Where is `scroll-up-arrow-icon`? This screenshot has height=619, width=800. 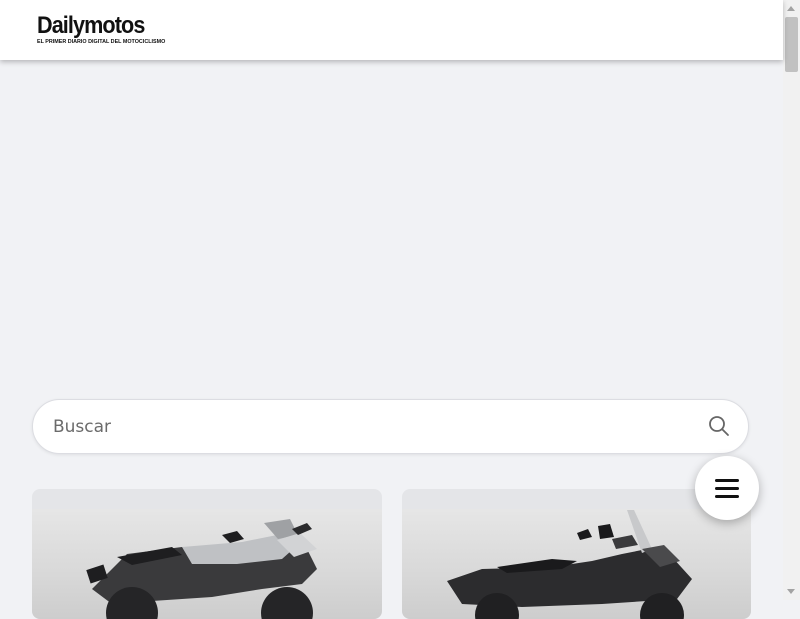
scroll-up-arrow-icon is located at coordinates (791, 8).